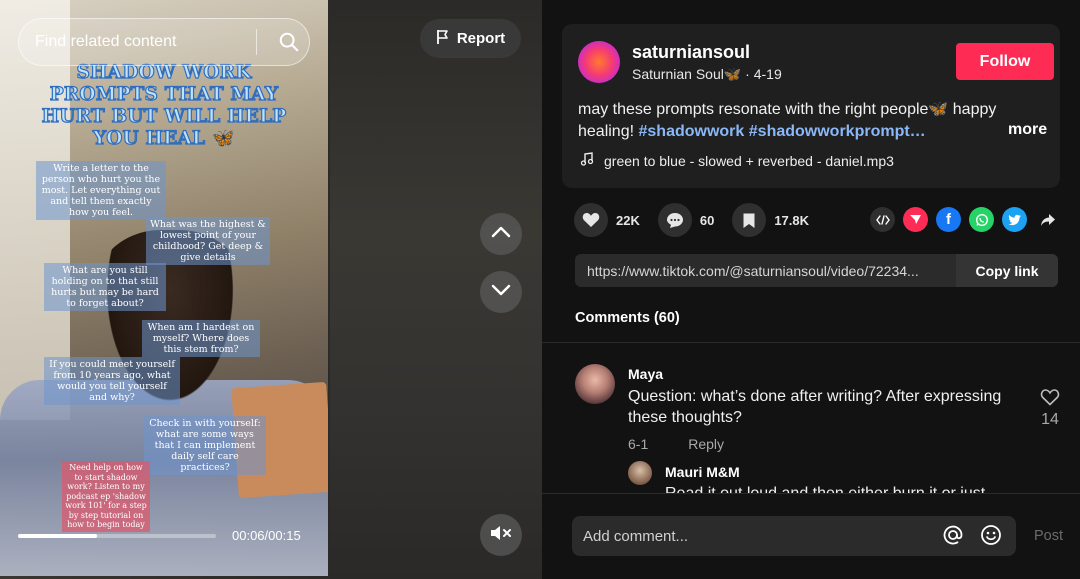  What do you see at coordinates (58, 536) in the screenshot?
I see `video-progress-fill` at bounding box center [58, 536].